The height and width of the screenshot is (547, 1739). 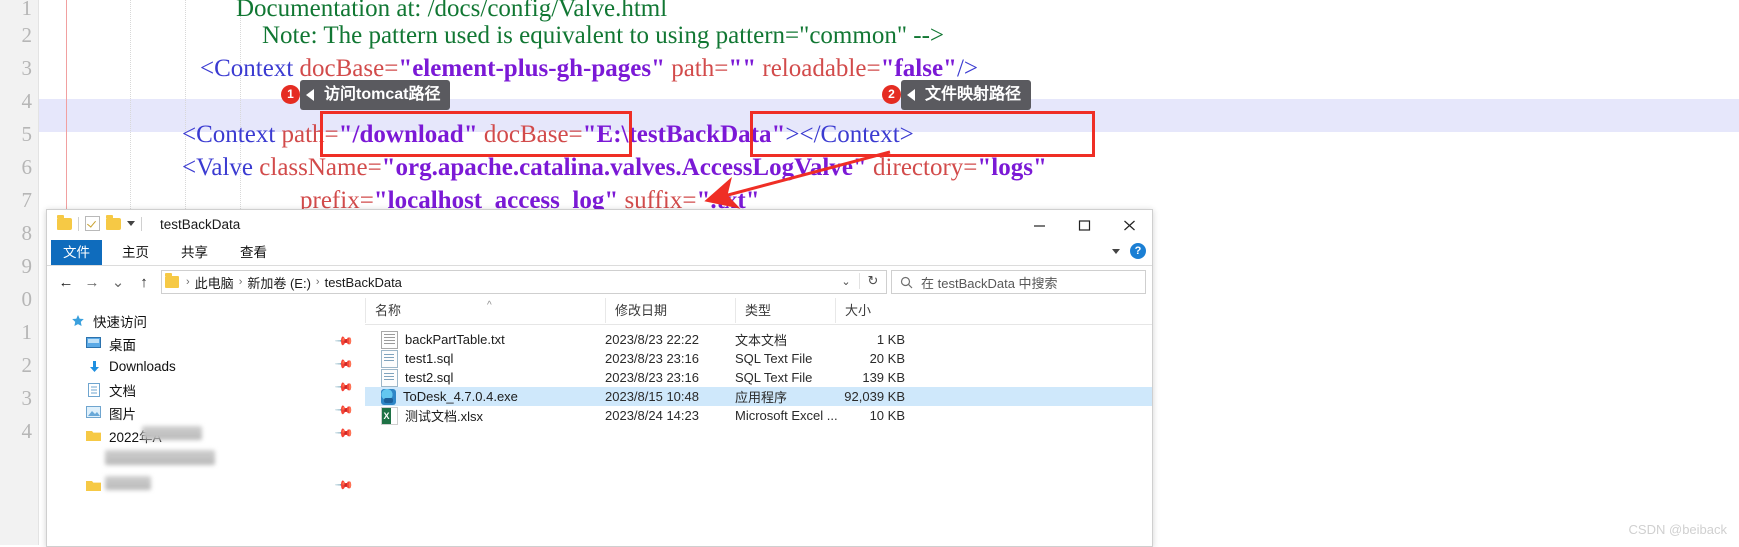 I want to click on properties-icon, so click(x=92, y=223).